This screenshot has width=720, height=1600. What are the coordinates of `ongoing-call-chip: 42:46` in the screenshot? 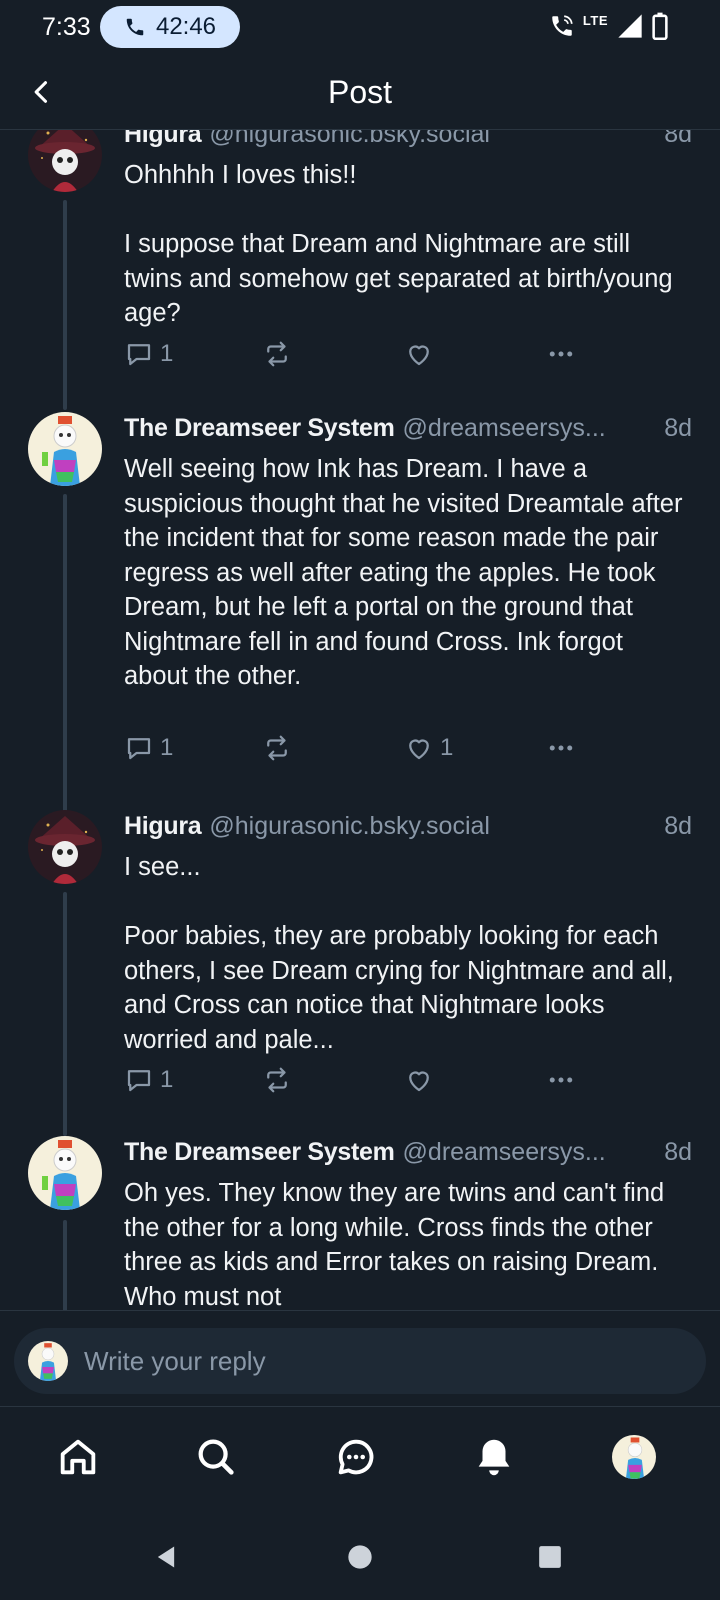 It's located at (170, 27).